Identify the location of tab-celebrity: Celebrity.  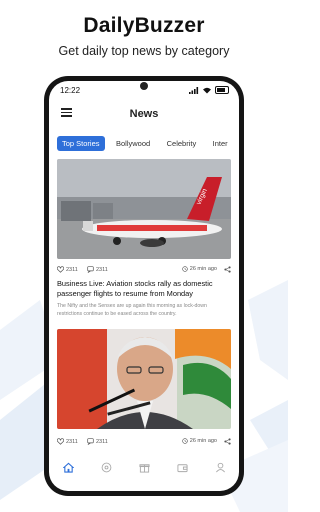
(182, 143).